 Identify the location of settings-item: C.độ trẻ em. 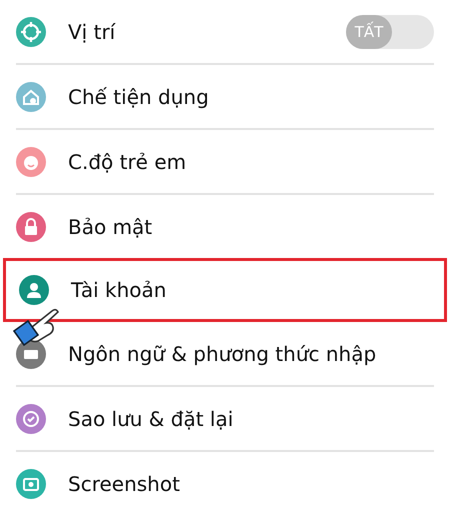
(127, 162).